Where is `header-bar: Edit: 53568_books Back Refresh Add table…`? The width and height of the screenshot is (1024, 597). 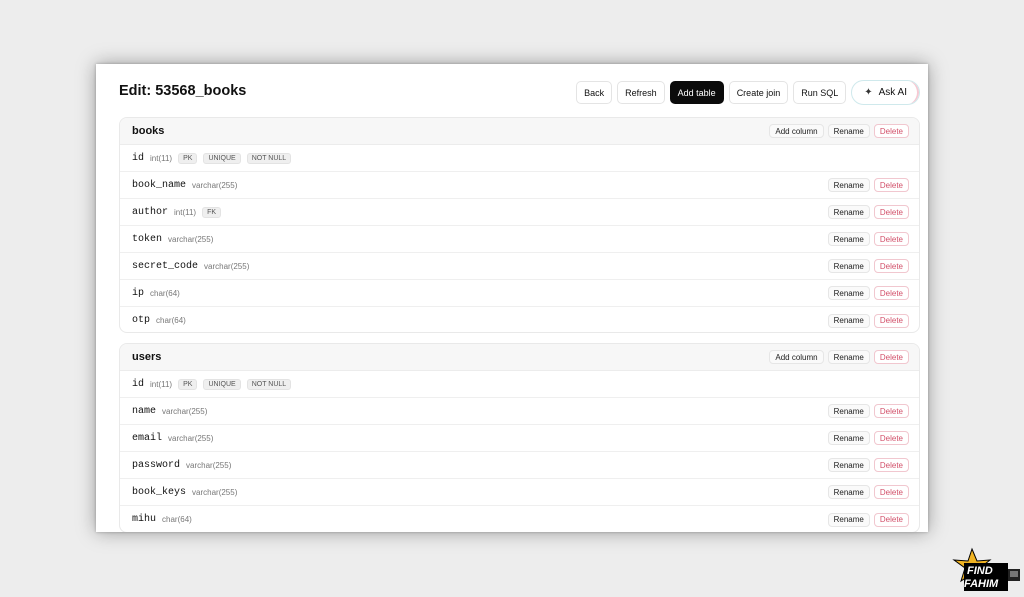
header-bar: Edit: 53568_books Back Refresh Add table… is located at coordinates (512, 90).